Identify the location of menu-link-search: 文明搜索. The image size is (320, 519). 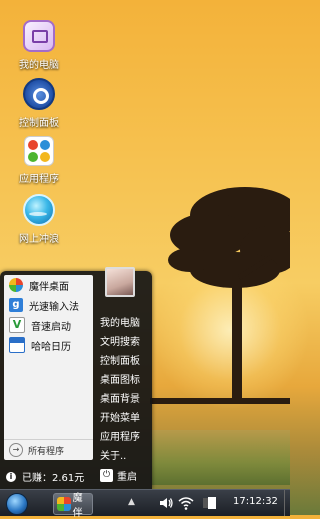
(120, 340).